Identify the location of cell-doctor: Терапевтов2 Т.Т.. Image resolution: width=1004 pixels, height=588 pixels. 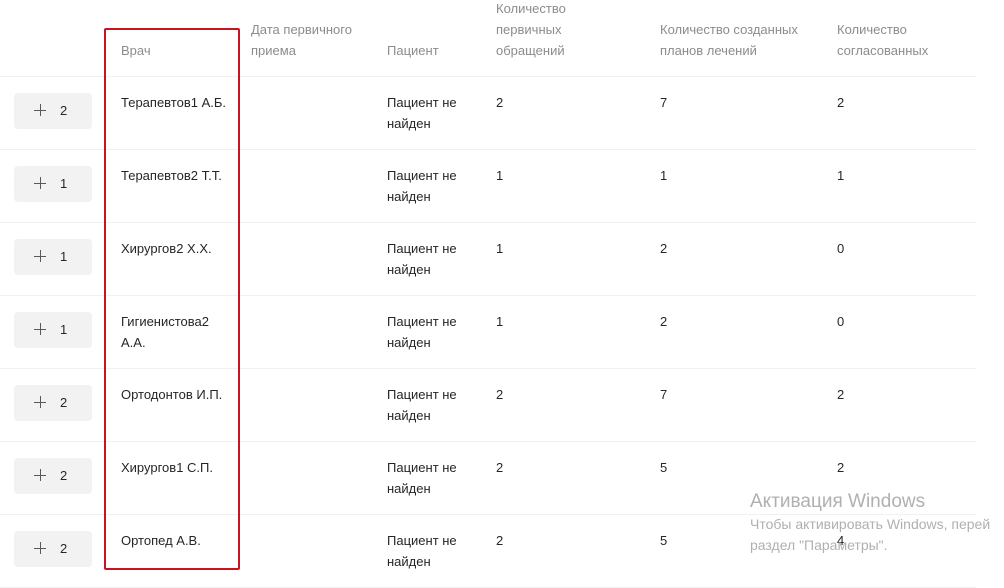
(171, 175).